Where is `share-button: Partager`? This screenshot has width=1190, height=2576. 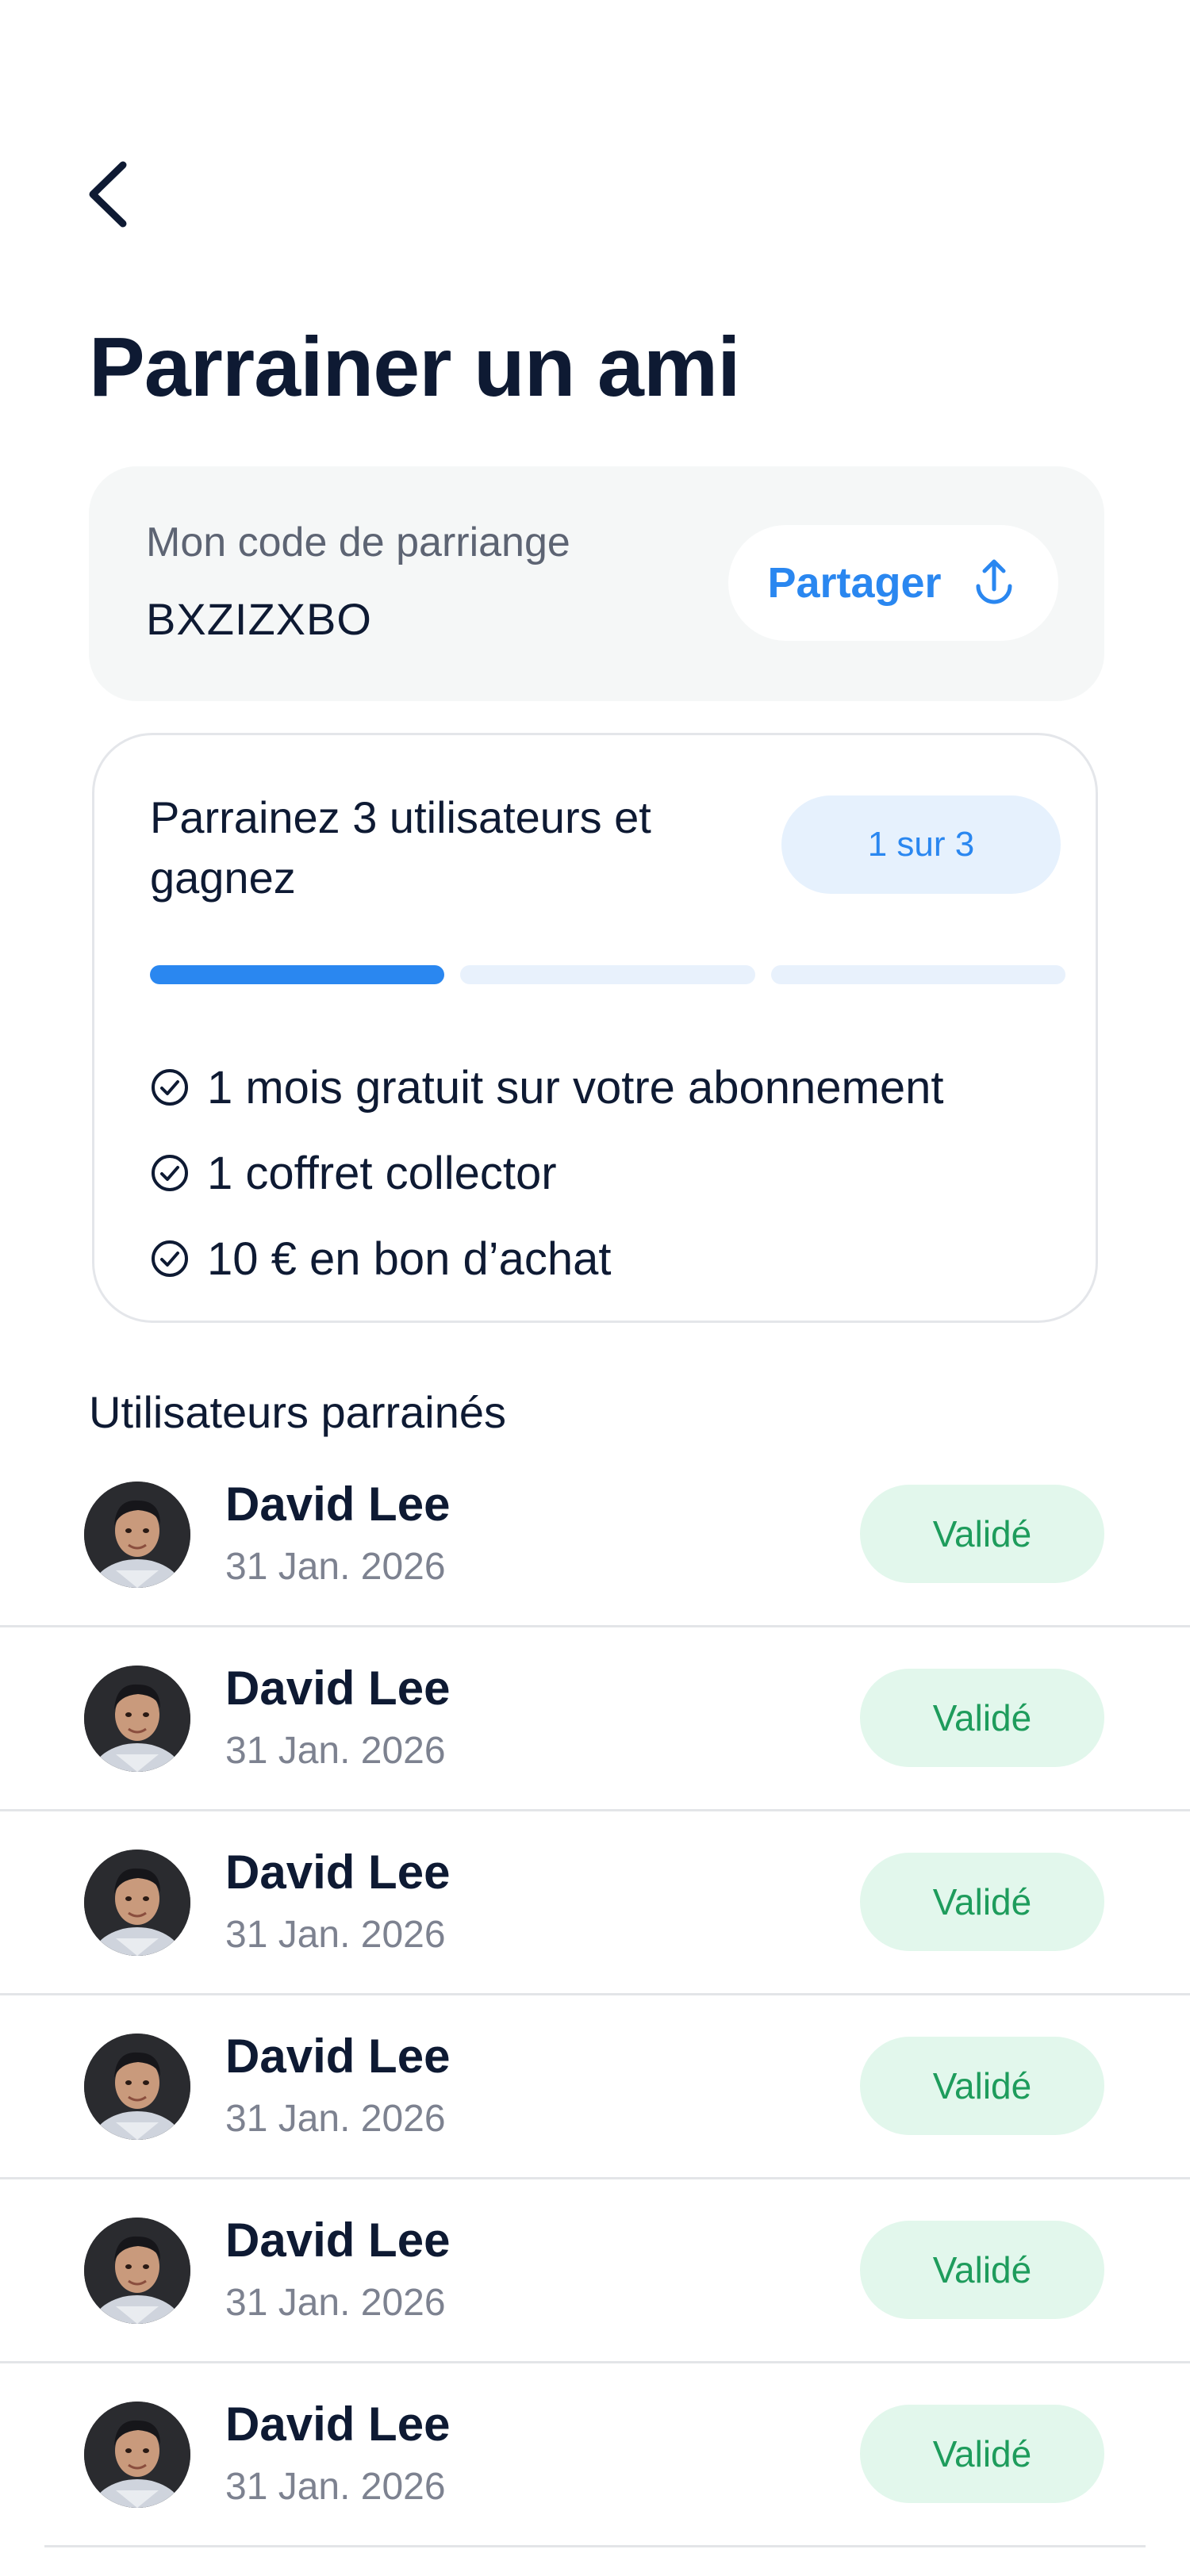
share-button: Partager is located at coordinates (893, 583).